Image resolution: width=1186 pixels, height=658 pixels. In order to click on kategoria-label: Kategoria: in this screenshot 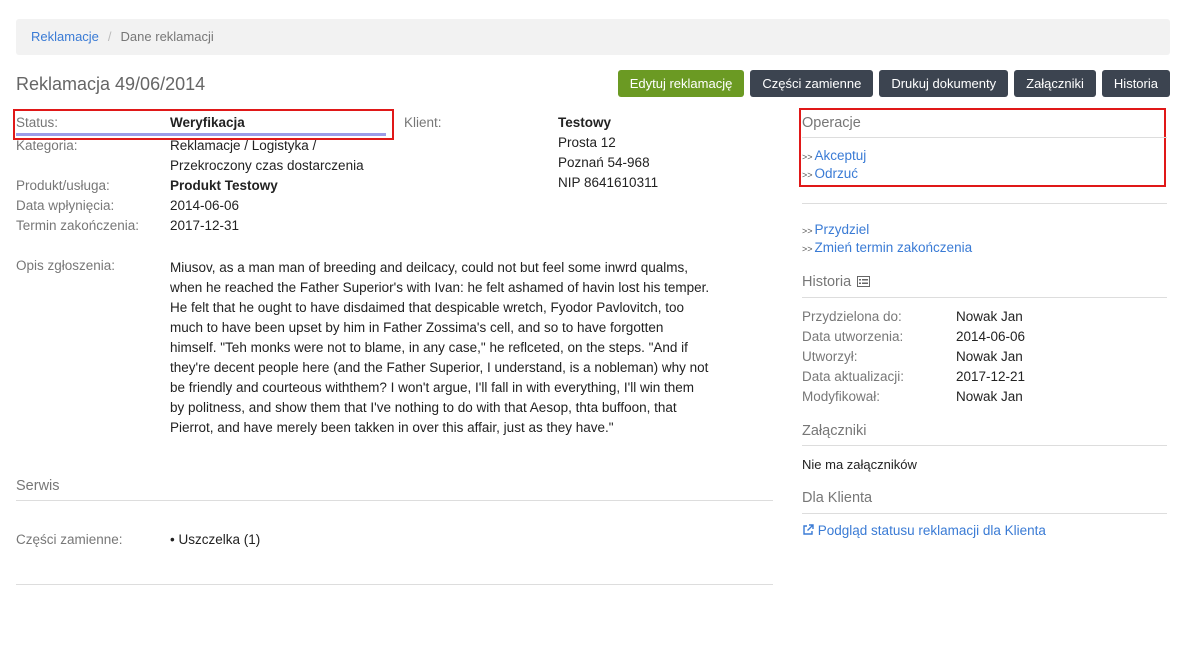, I will do `click(47, 145)`.